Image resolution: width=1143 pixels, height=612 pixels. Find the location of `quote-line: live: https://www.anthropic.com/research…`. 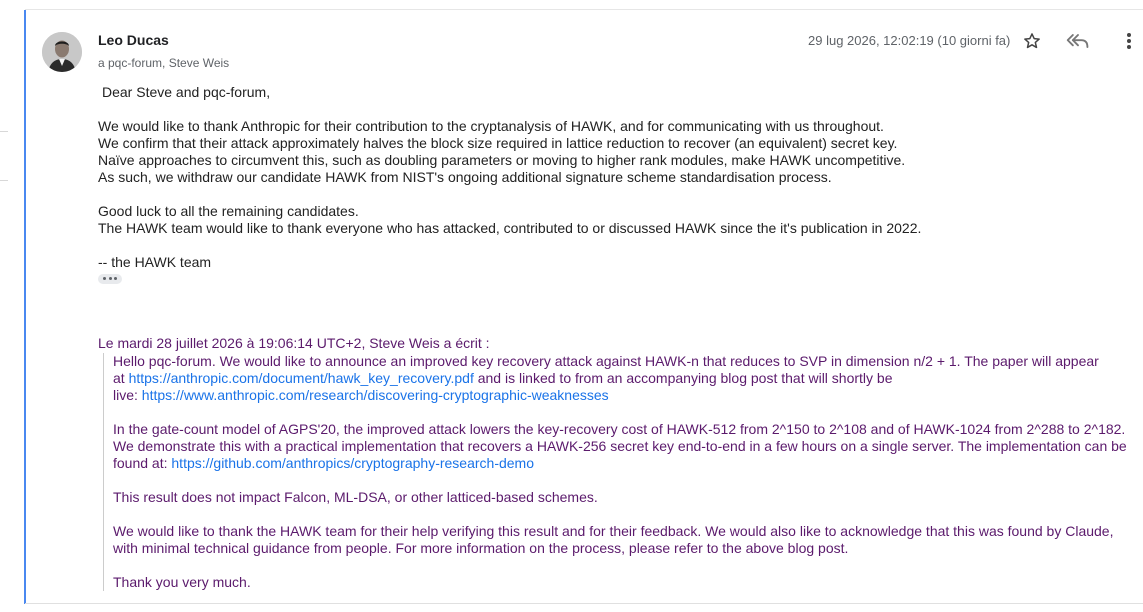

quote-line: live: https://www.anthropic.com/research… is located at coordinates (361, 395).